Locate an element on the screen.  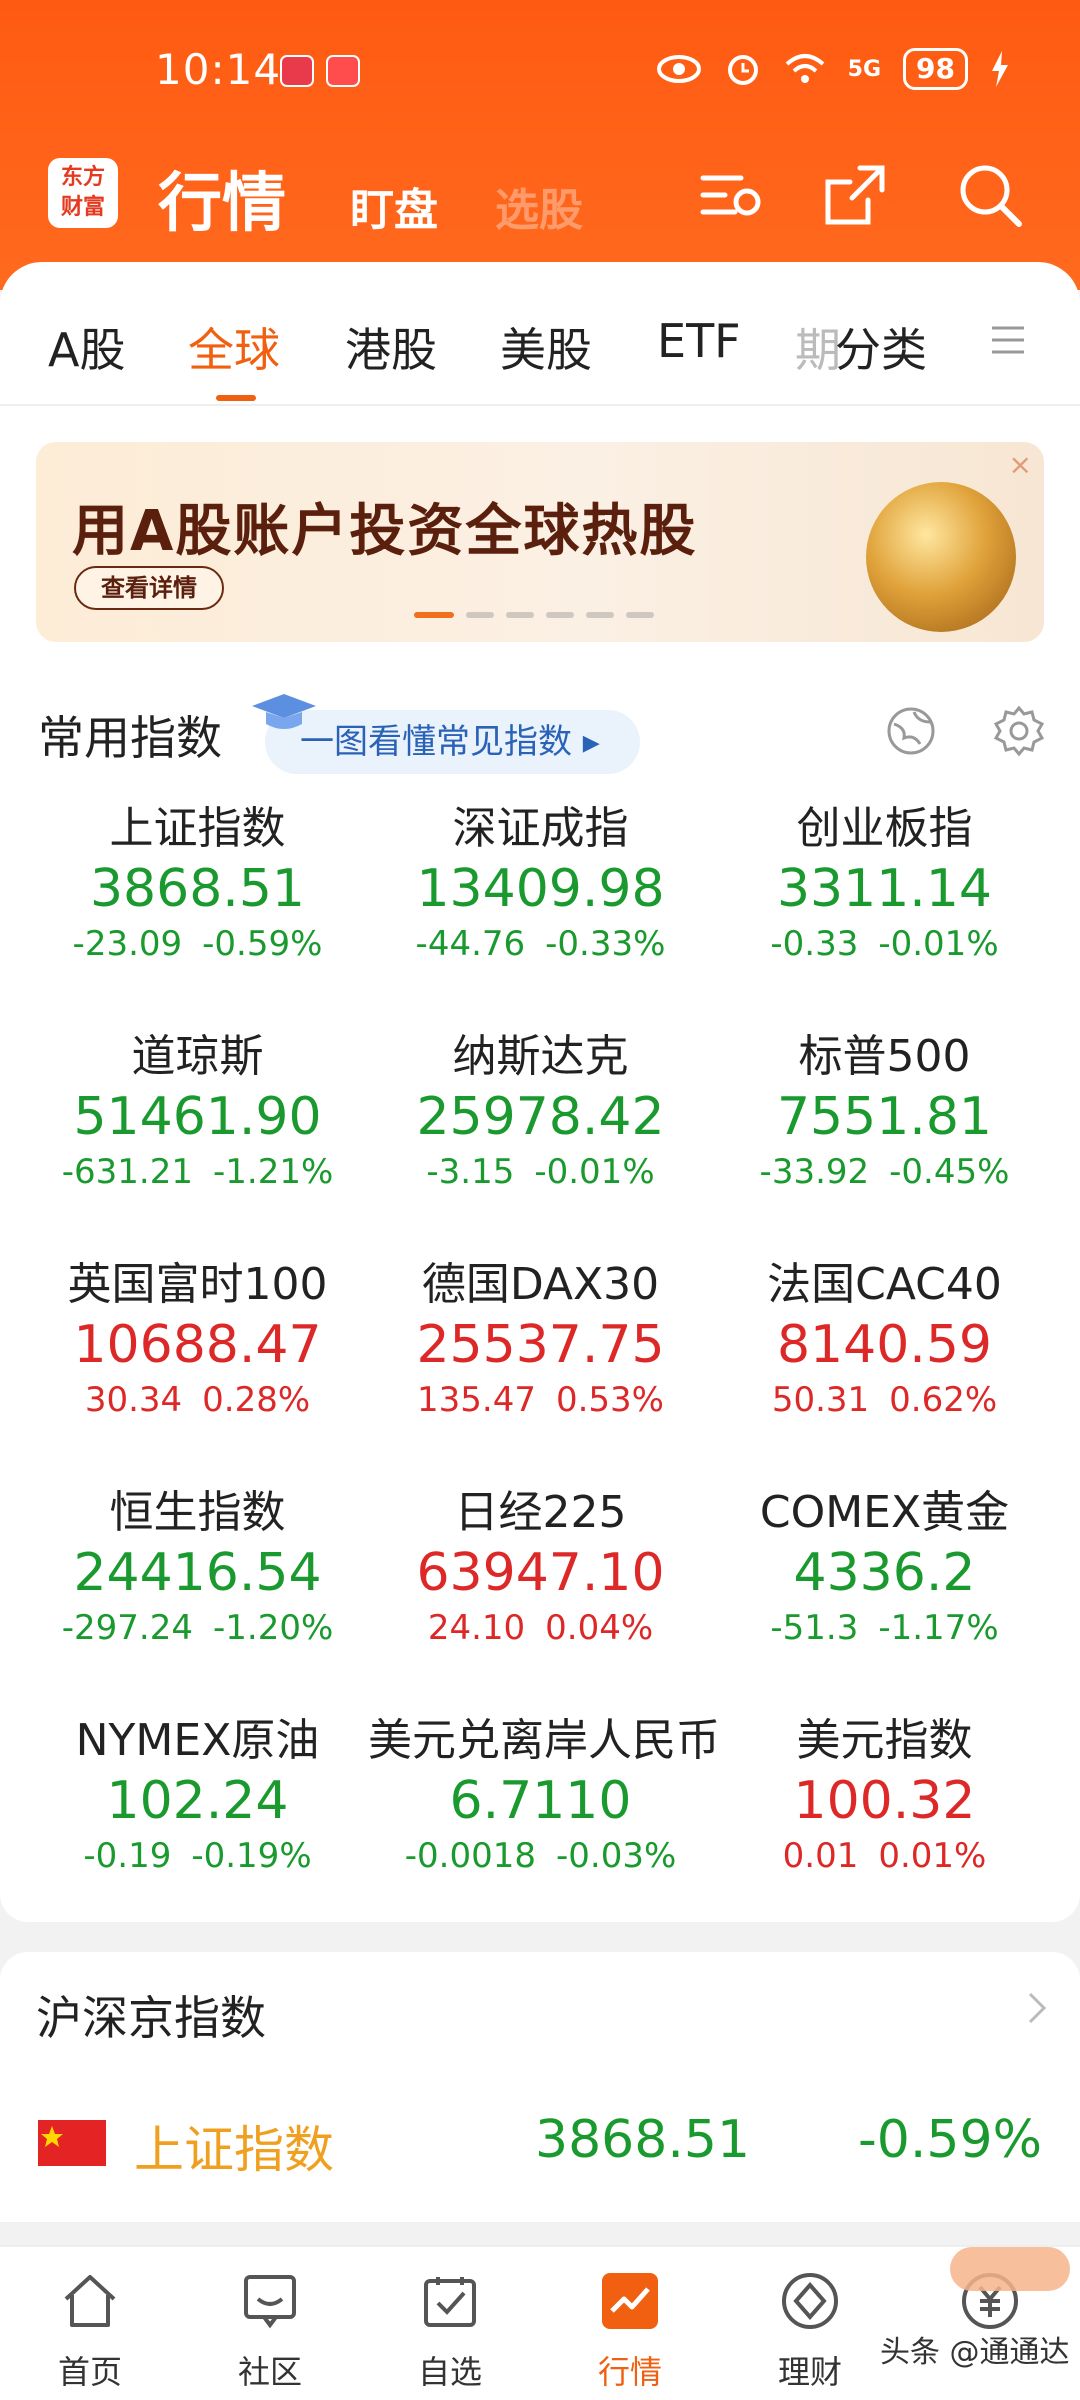
index-change-row: 50.31 0.62% is located at coordinates (884, 1400).